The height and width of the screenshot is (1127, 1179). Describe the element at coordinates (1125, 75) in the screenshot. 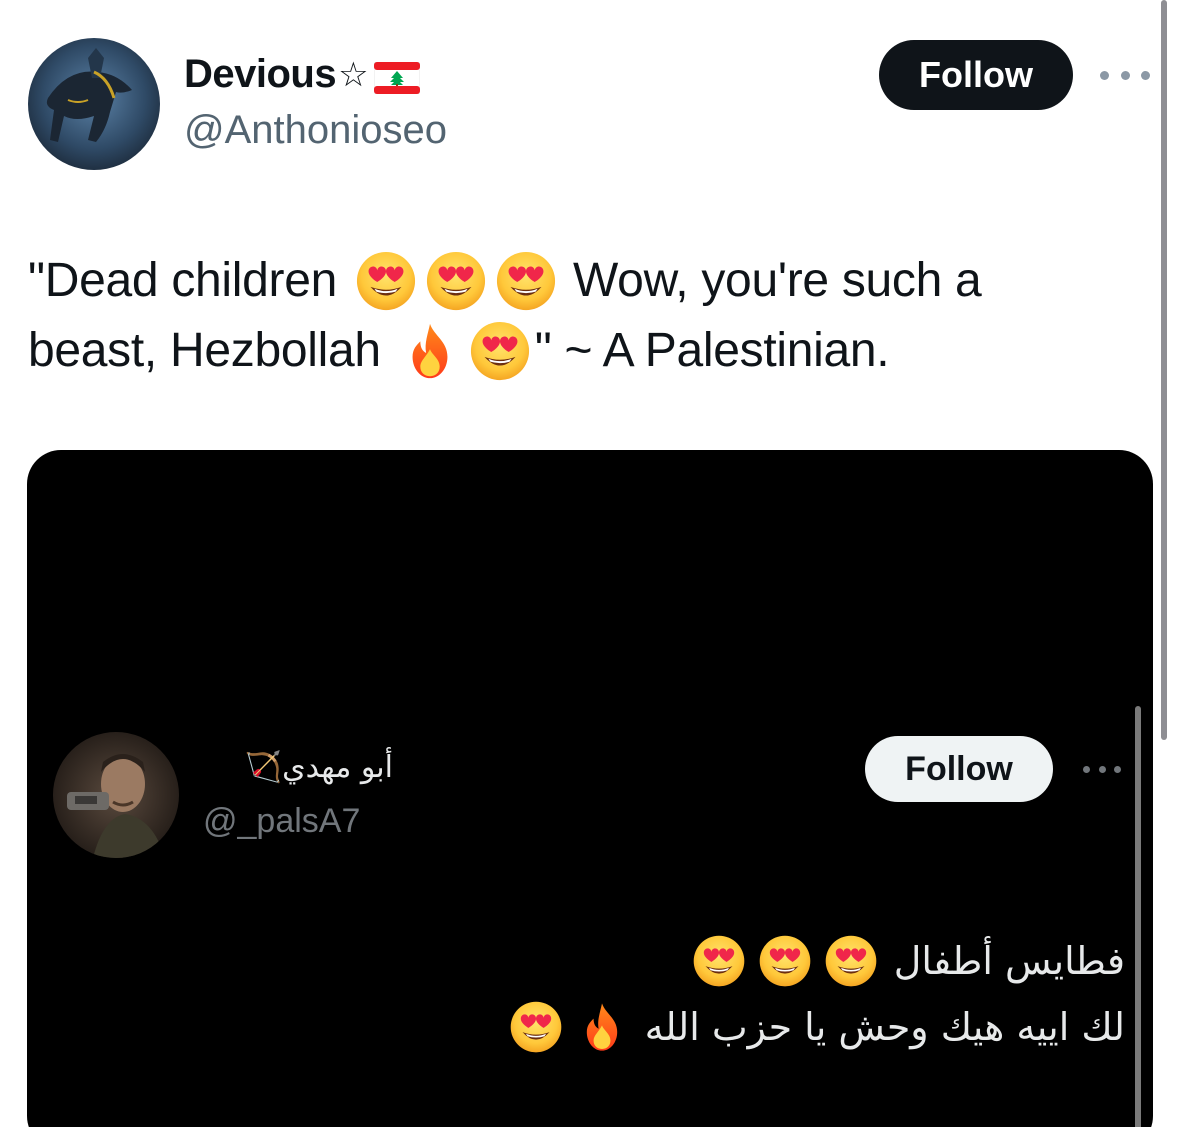

I see `more-options-icon` at that location.